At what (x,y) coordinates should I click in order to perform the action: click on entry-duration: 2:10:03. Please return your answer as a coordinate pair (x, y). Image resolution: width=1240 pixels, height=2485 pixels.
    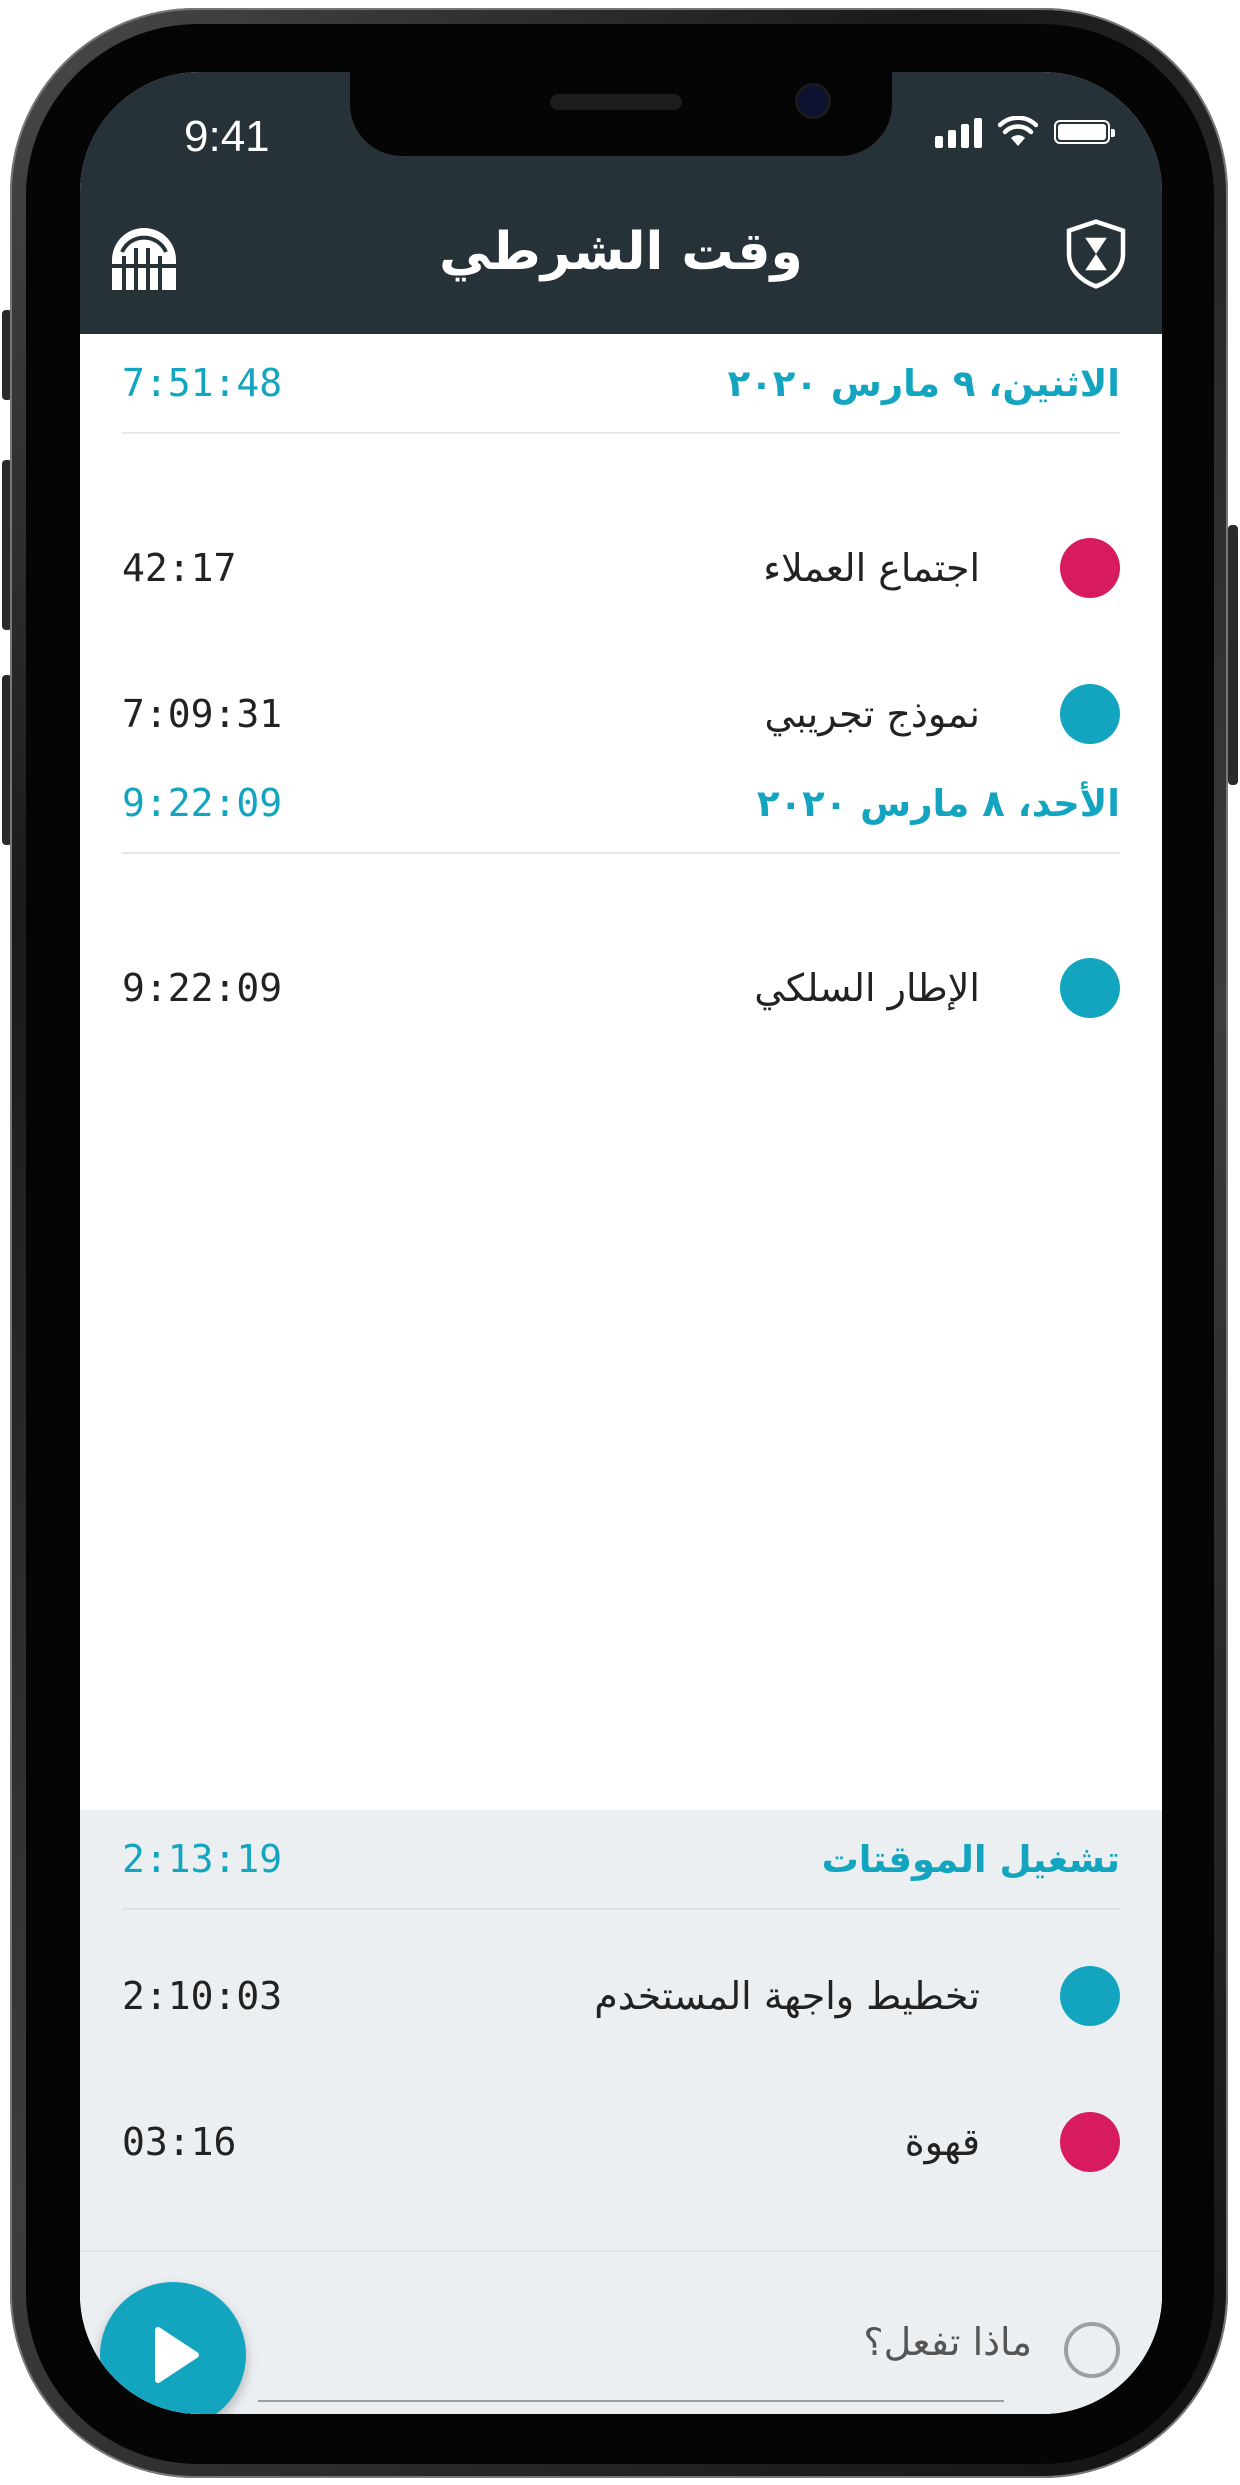
    Looking at the image, I should click on (202, 1996).